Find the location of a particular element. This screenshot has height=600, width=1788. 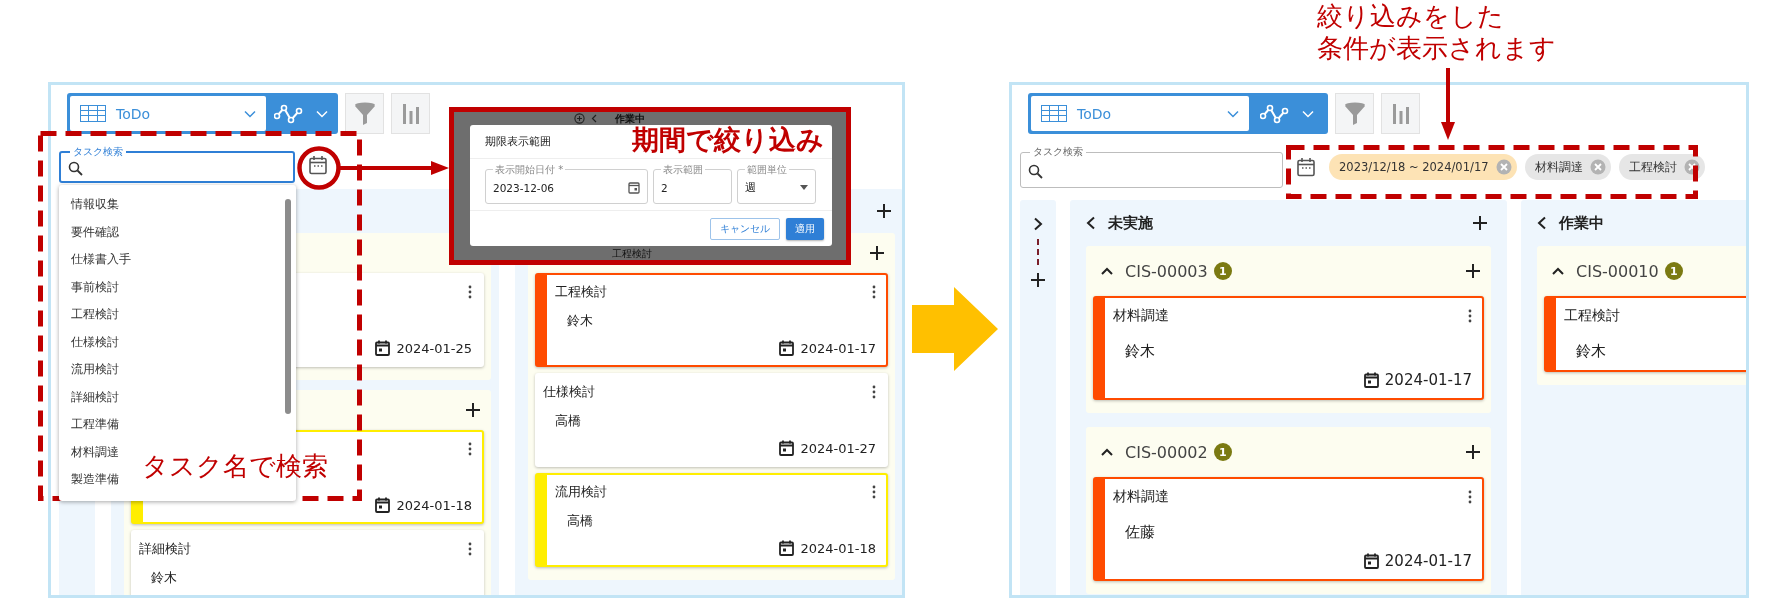

assignee-name: 佐藤 is located at coordinates (1140, 532).